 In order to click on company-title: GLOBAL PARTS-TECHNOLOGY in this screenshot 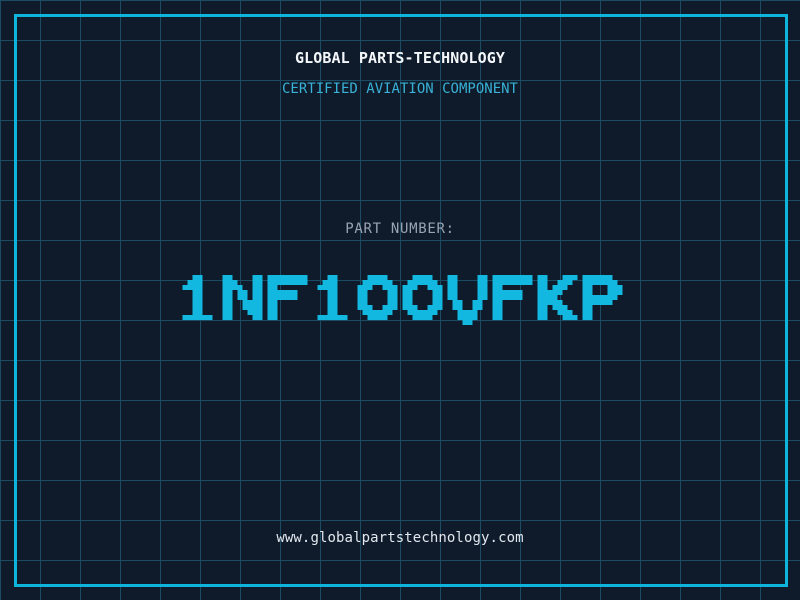, I will do `click(399, 58)`.